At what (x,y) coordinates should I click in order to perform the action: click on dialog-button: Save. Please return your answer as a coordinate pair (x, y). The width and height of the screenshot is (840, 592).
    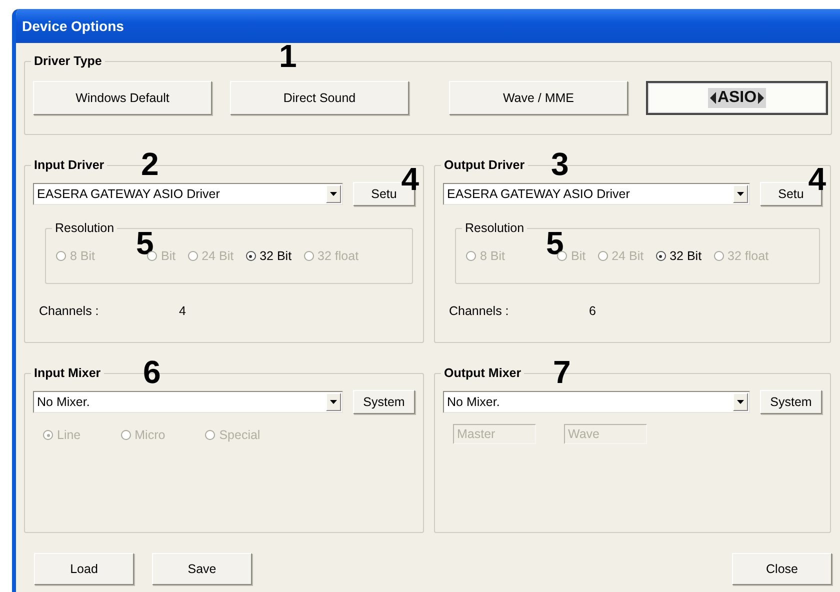
    Looking at the image, I should click on (202, 569).